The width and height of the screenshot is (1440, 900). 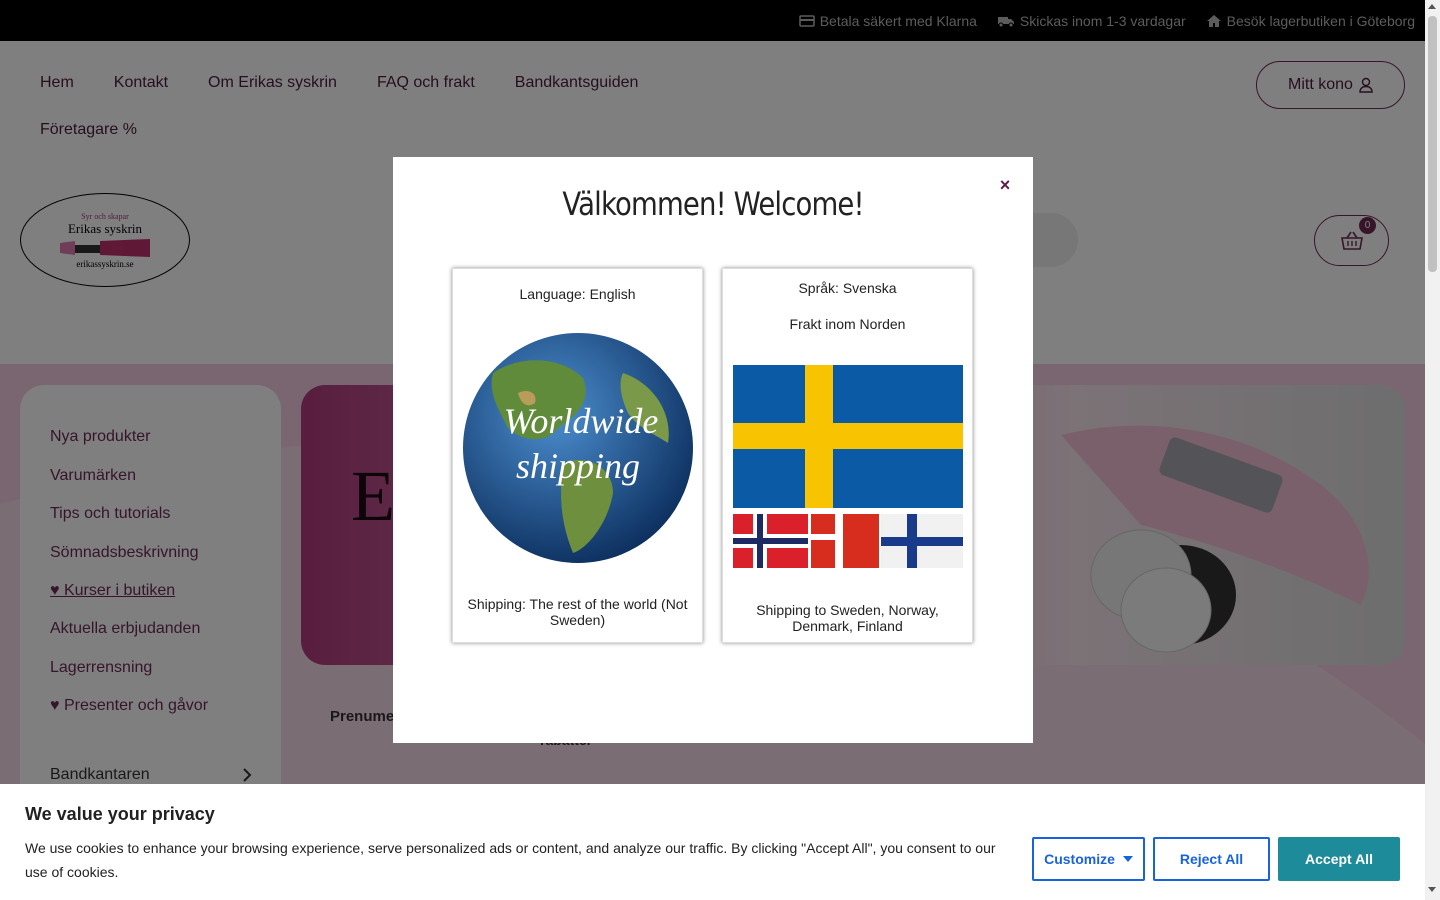 What do you see at coordinates (120, 814) in the screenshot?
I see `cookie-title: We value your privacy` at bounding box center [120, 814].